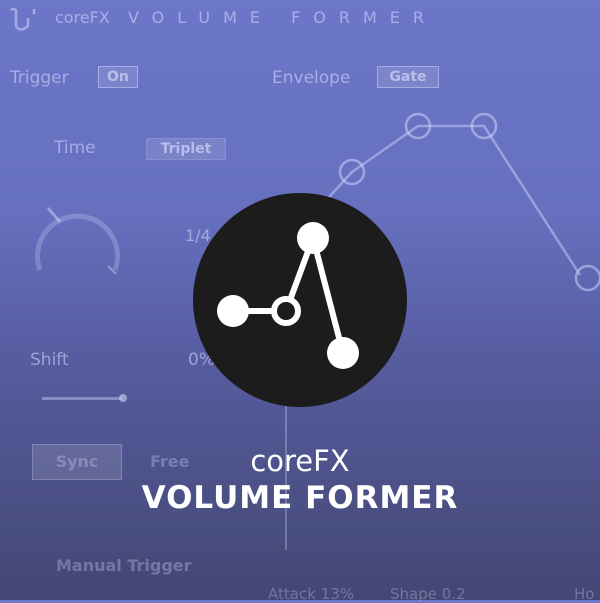  What do you see at coordinates (300, 300) in the screenshot?
I see `envelope-nodes-icon` at bounding box center [300, 300].